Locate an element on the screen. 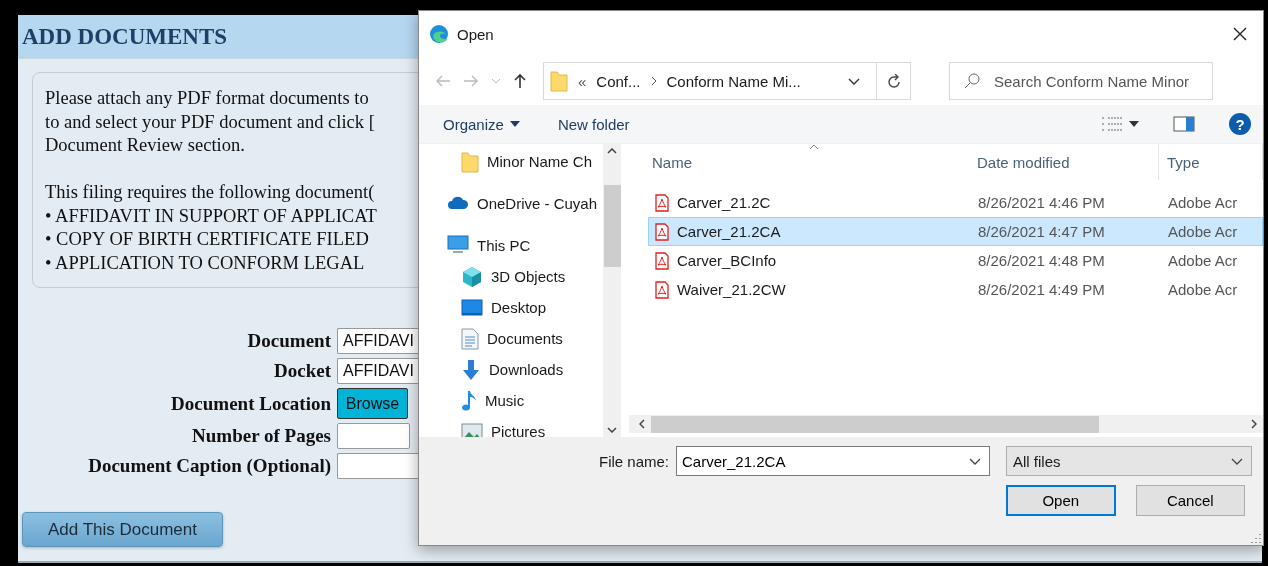 The image size is (1268, 566). nav-item: Desktop is located at coordinates (511, 307).